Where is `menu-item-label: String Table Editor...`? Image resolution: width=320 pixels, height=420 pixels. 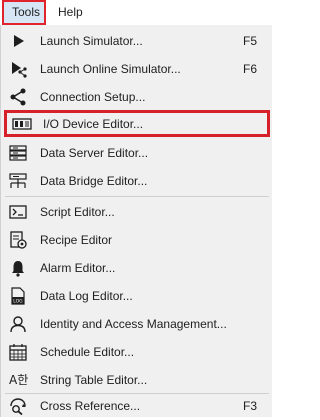
menu-item-label: String Table Editor... is located at coordinates (94, 380).